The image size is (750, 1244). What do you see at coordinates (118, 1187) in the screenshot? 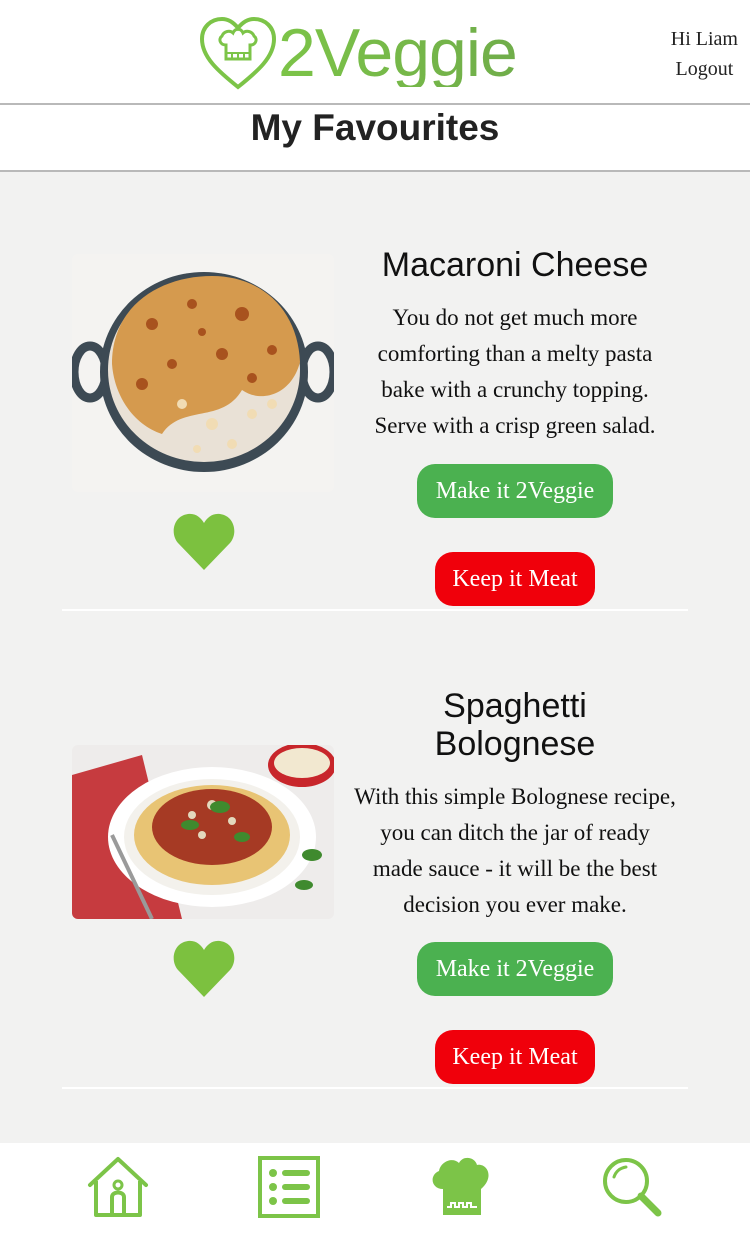
I see `home-icon` at bounding box center [118, 1187].